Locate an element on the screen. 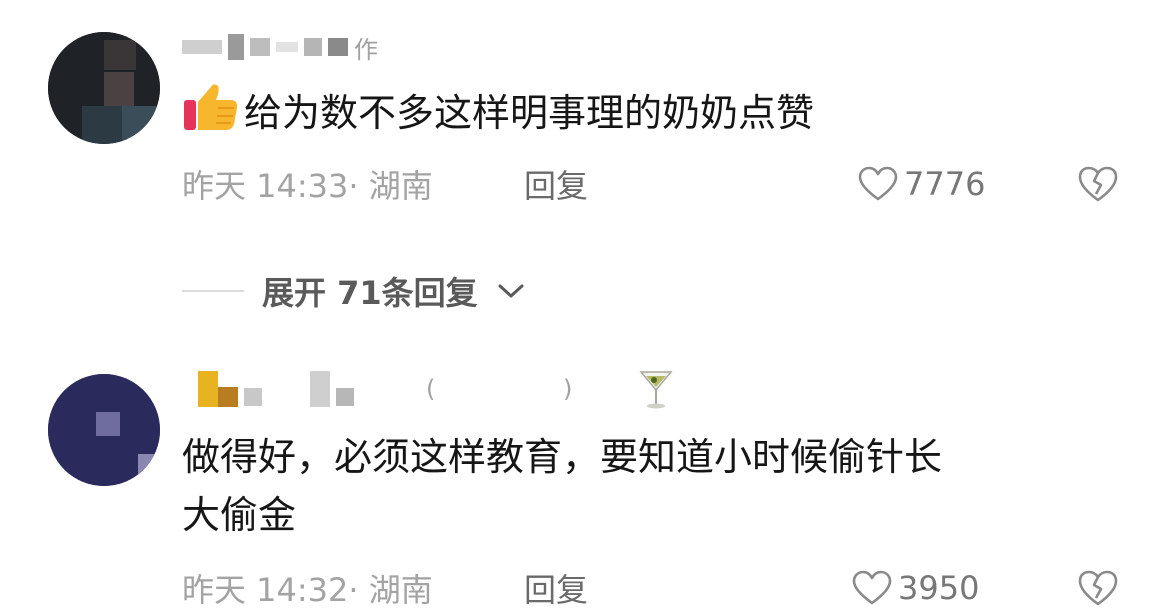  comment-line: 大偷金 is located at coordinates (239, 515).